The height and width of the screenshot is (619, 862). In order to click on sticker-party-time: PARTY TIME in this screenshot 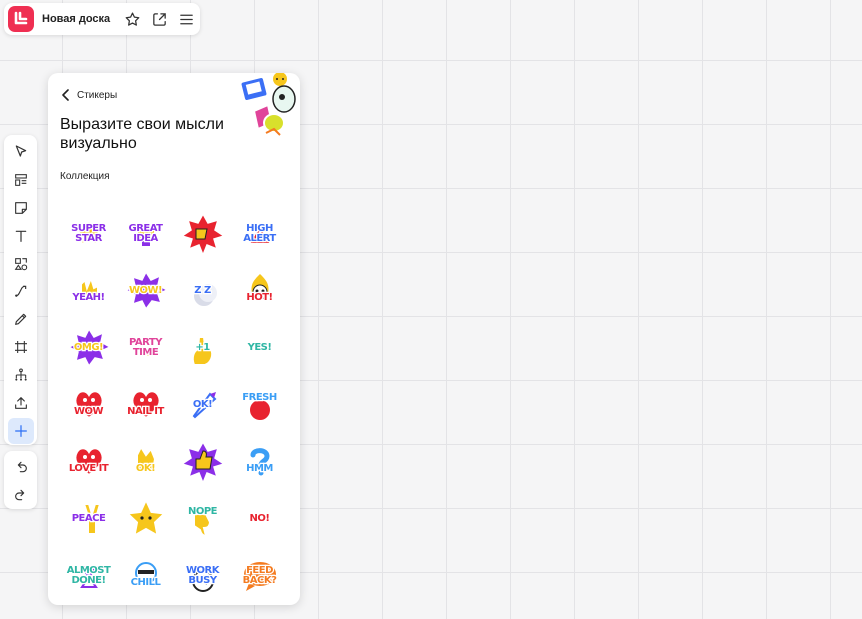, I will do `click(145, 347)`.